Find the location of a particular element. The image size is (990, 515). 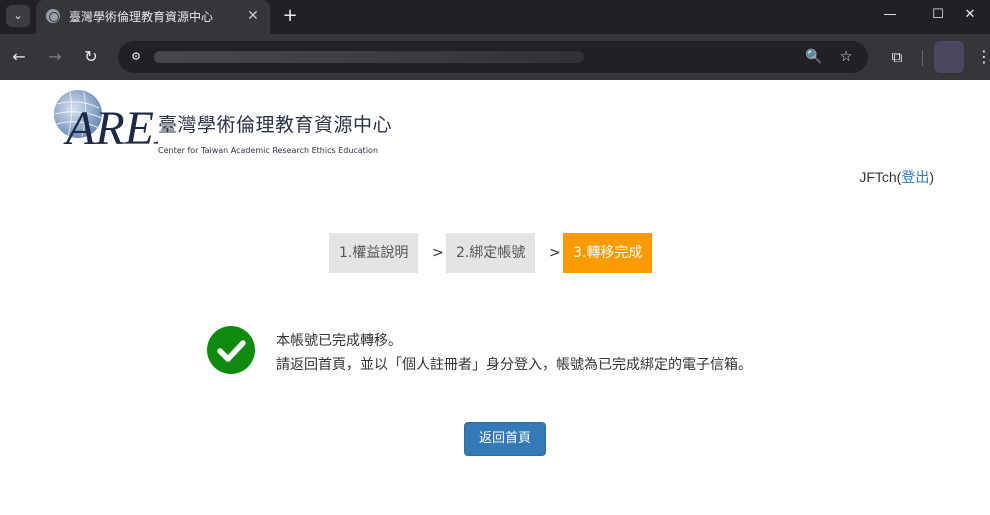

user-status: JFTch(登出) is located at coordinates (896, 177).